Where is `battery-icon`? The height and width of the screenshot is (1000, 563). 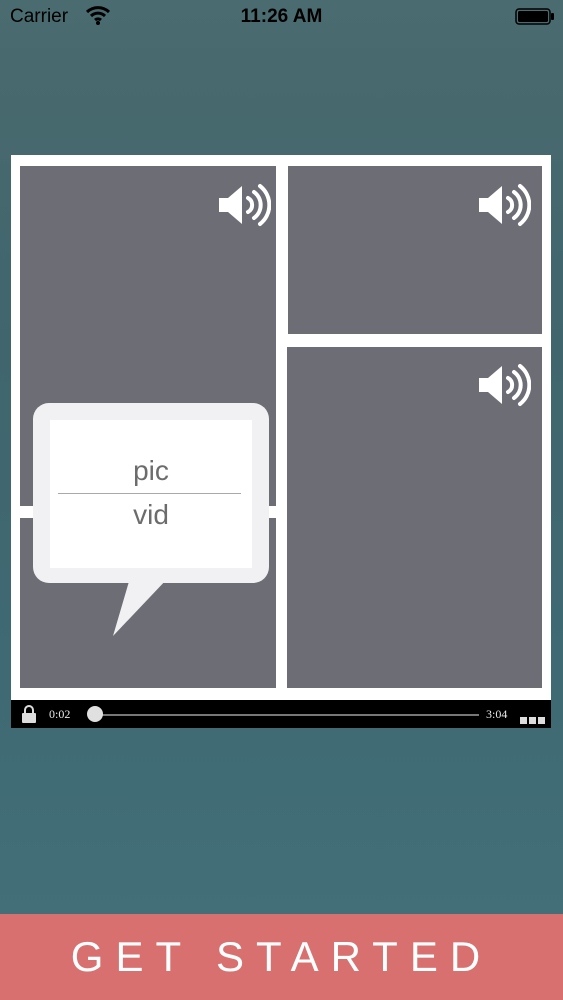 battery-icon is located at coordinates (534, 16).